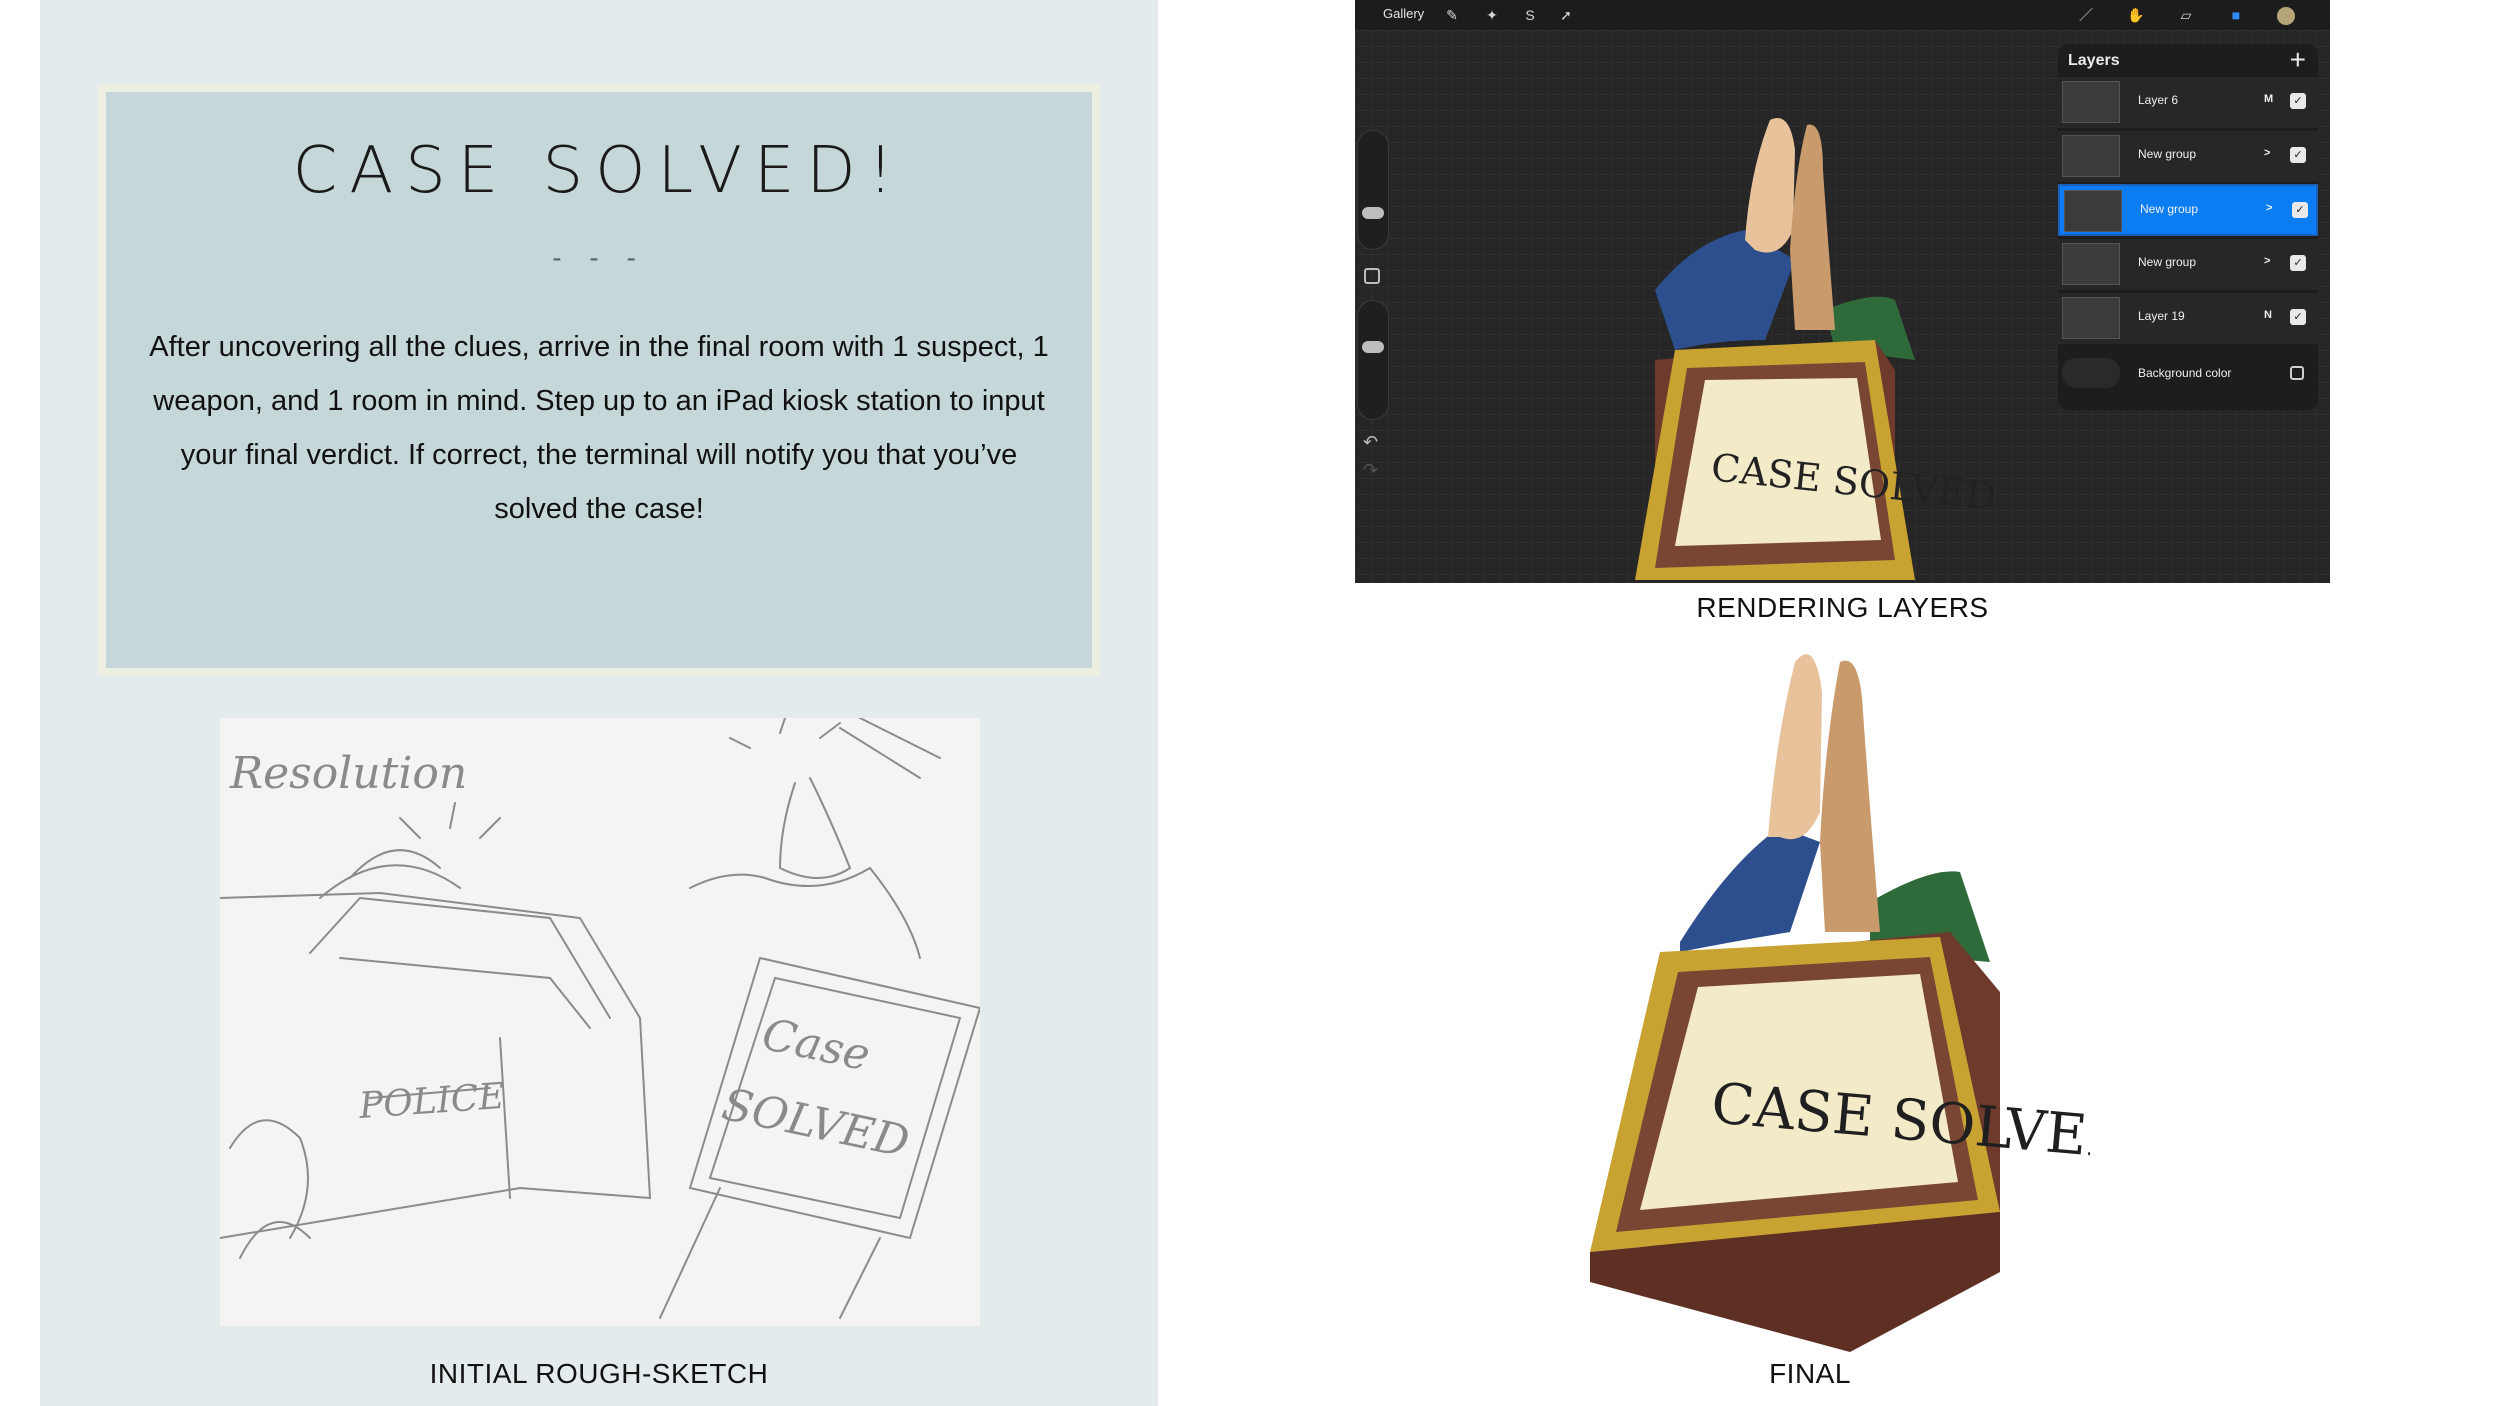 This screenshot has height=1406, width=2500. I want to click on rough-sketch-image: Resolution POLICE Case SOLVED, so click(600, 1022).